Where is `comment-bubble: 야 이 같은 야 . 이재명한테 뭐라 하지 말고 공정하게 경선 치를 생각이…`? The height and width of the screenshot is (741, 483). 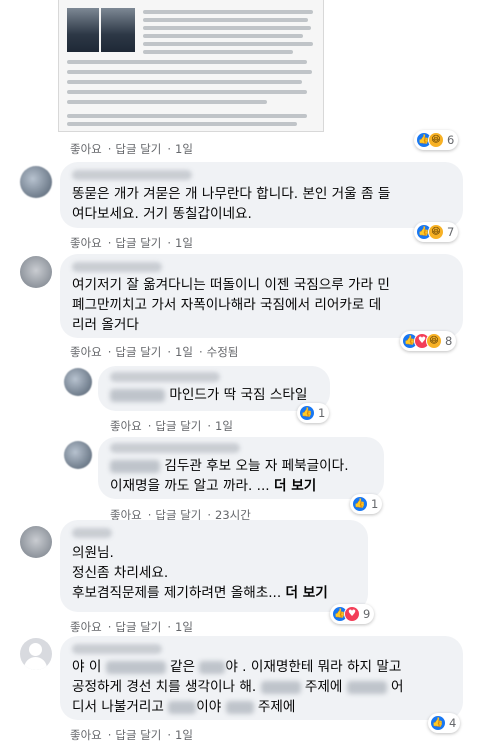
comment-bubble: 야 이 같은 야 . 이재명한테 뭐라 하지 말고 공정하게 경선 치를 생각이… is located at coordinates (261, 678).